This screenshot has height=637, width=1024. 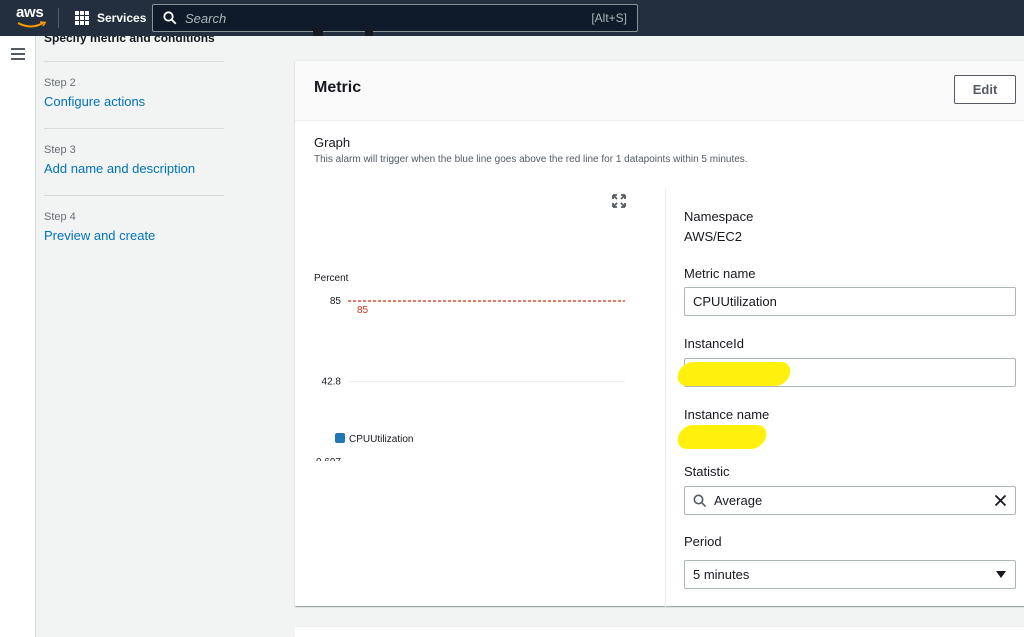 What do you see at coordinates (332, 382) in the screenshot?
I see `y-tick-label: 42.8` at bounding box center [332, 382].